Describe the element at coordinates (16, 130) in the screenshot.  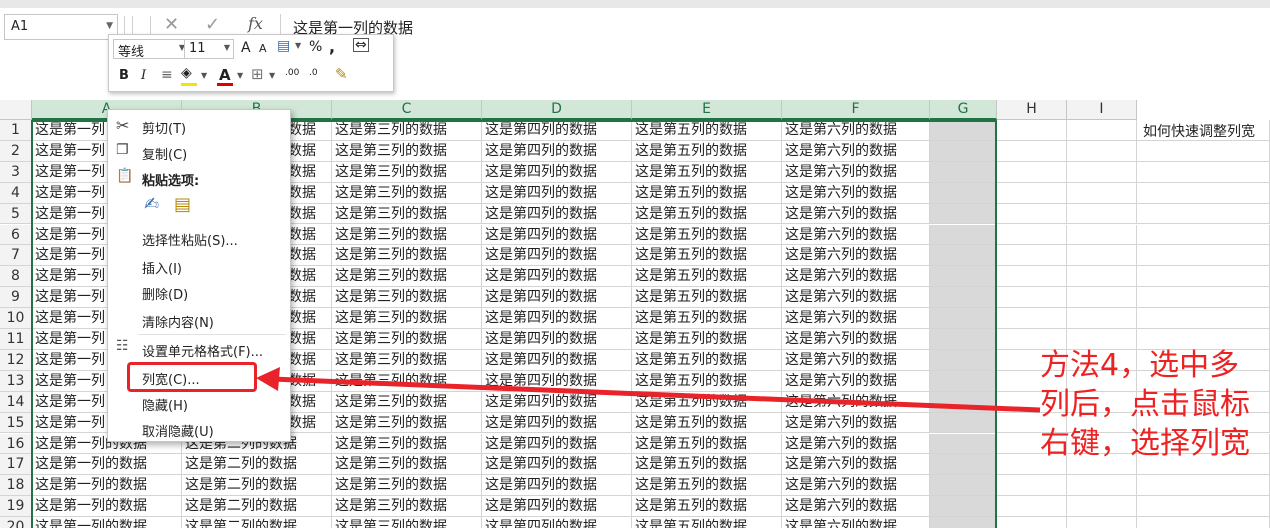
I see `row-header: 1` at that location.